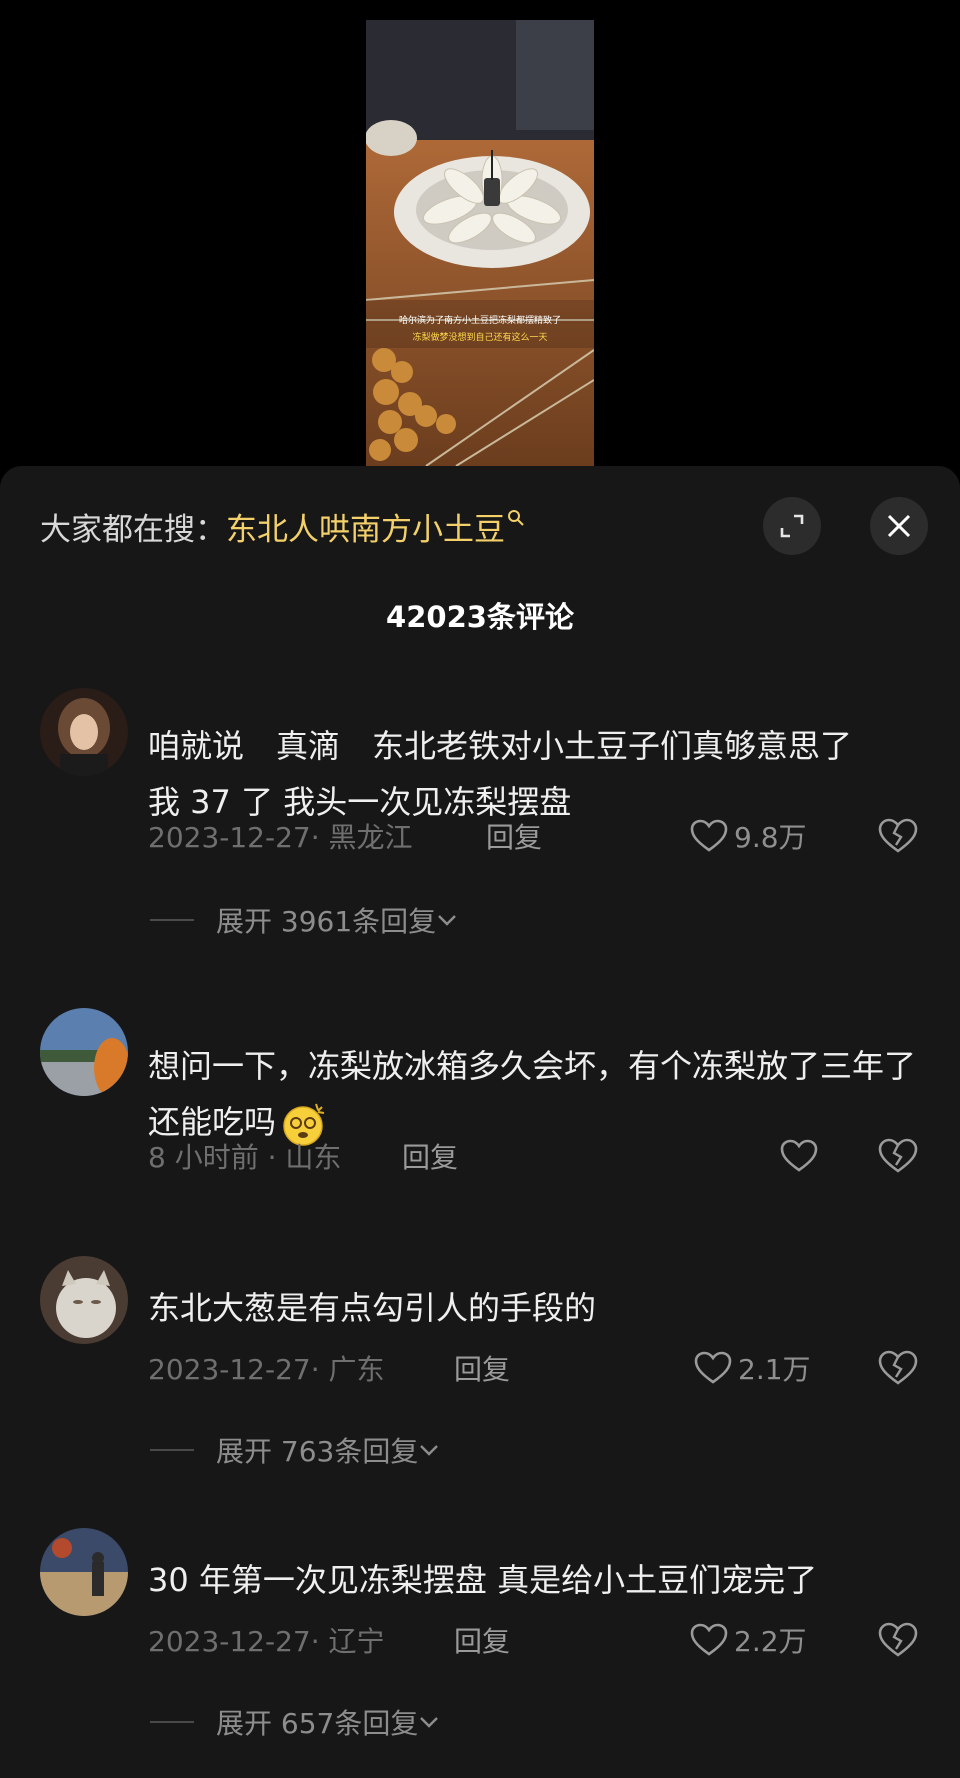 The image size is (960, 1778). I want to click on video-frame, so click(480, 243).